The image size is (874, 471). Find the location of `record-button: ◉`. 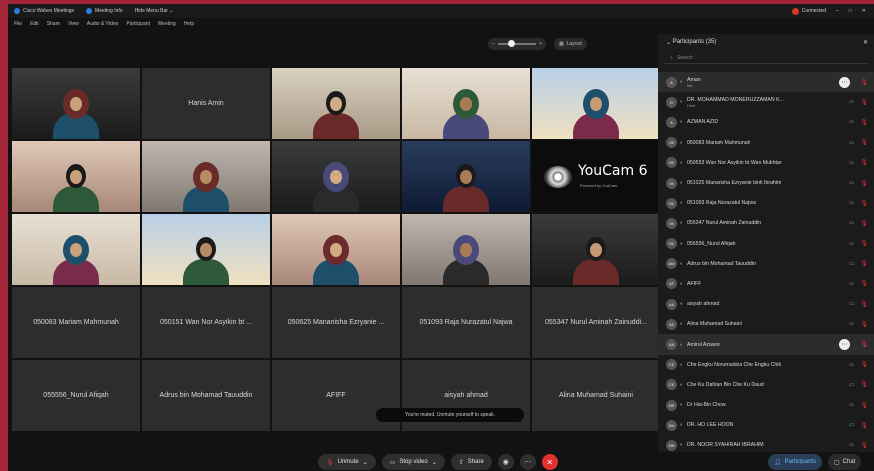

record-button: ◉ is located at coordinates (505, 462).